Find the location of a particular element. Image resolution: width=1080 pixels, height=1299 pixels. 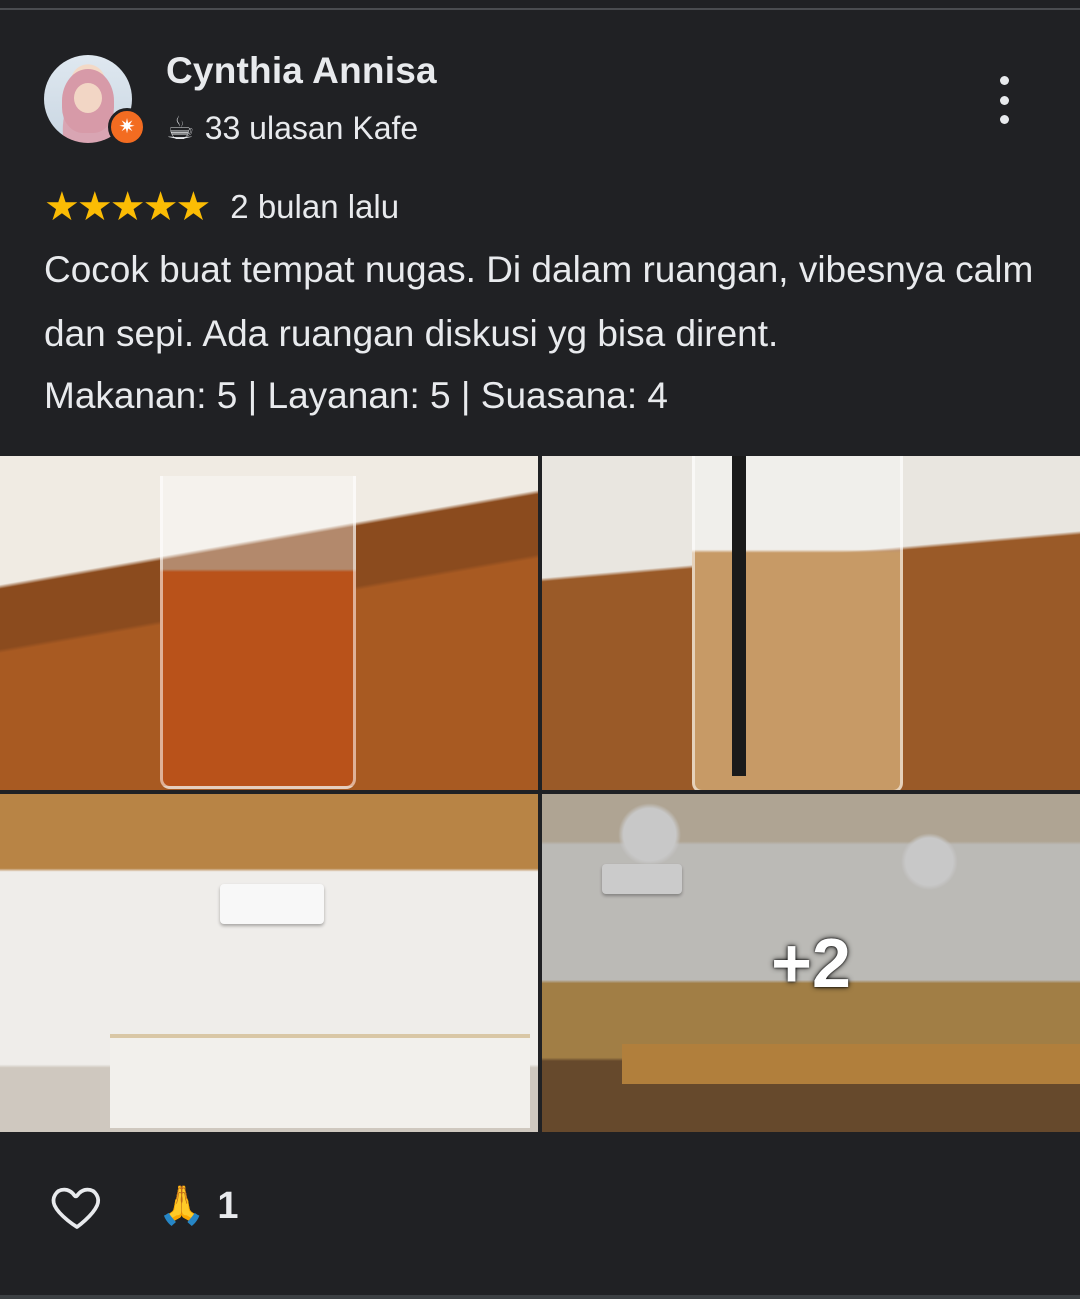

coffee-cup-icon: ☕ is located at coordinates (180, 128).